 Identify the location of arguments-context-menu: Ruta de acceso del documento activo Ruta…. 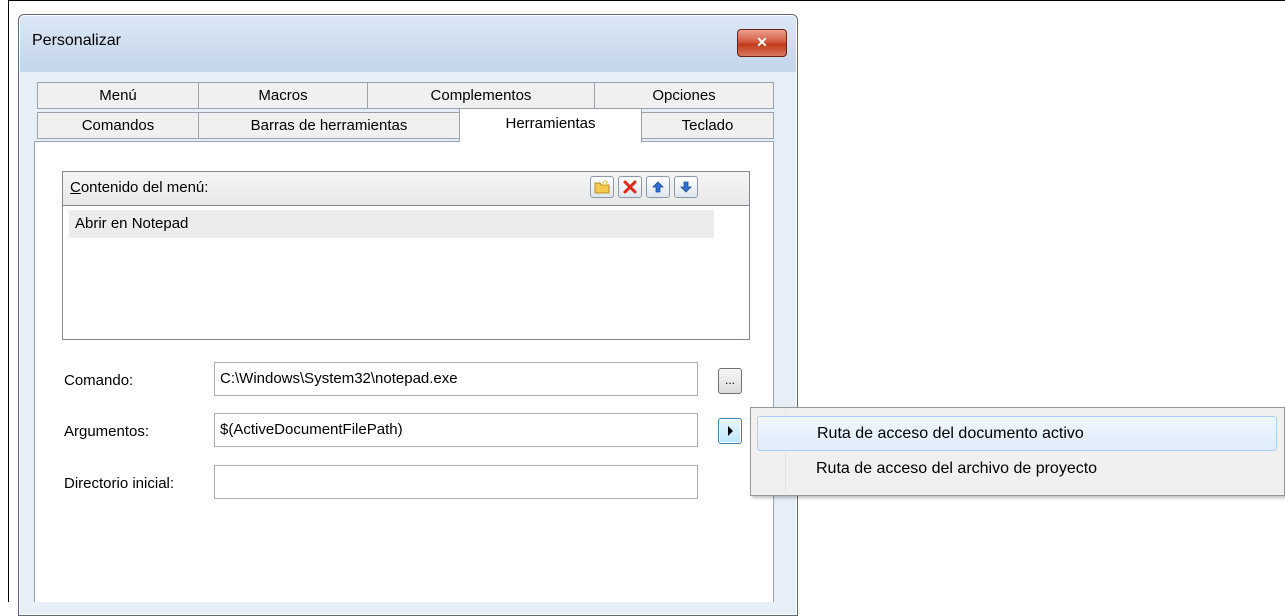
(1017, 451).